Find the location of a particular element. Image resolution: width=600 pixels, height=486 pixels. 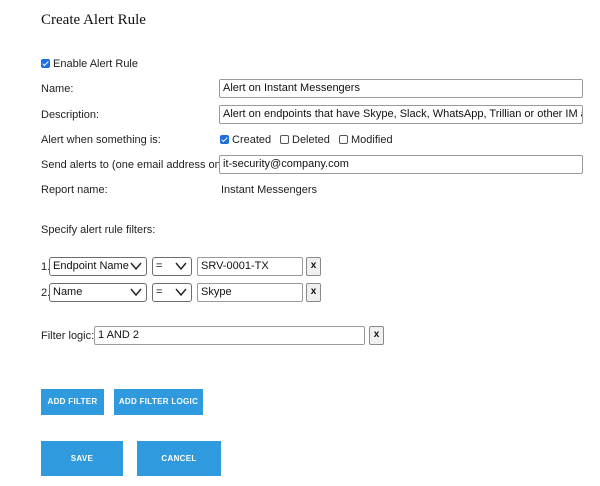

email-input: it-security@company.com is located at coordinates (401, 164).